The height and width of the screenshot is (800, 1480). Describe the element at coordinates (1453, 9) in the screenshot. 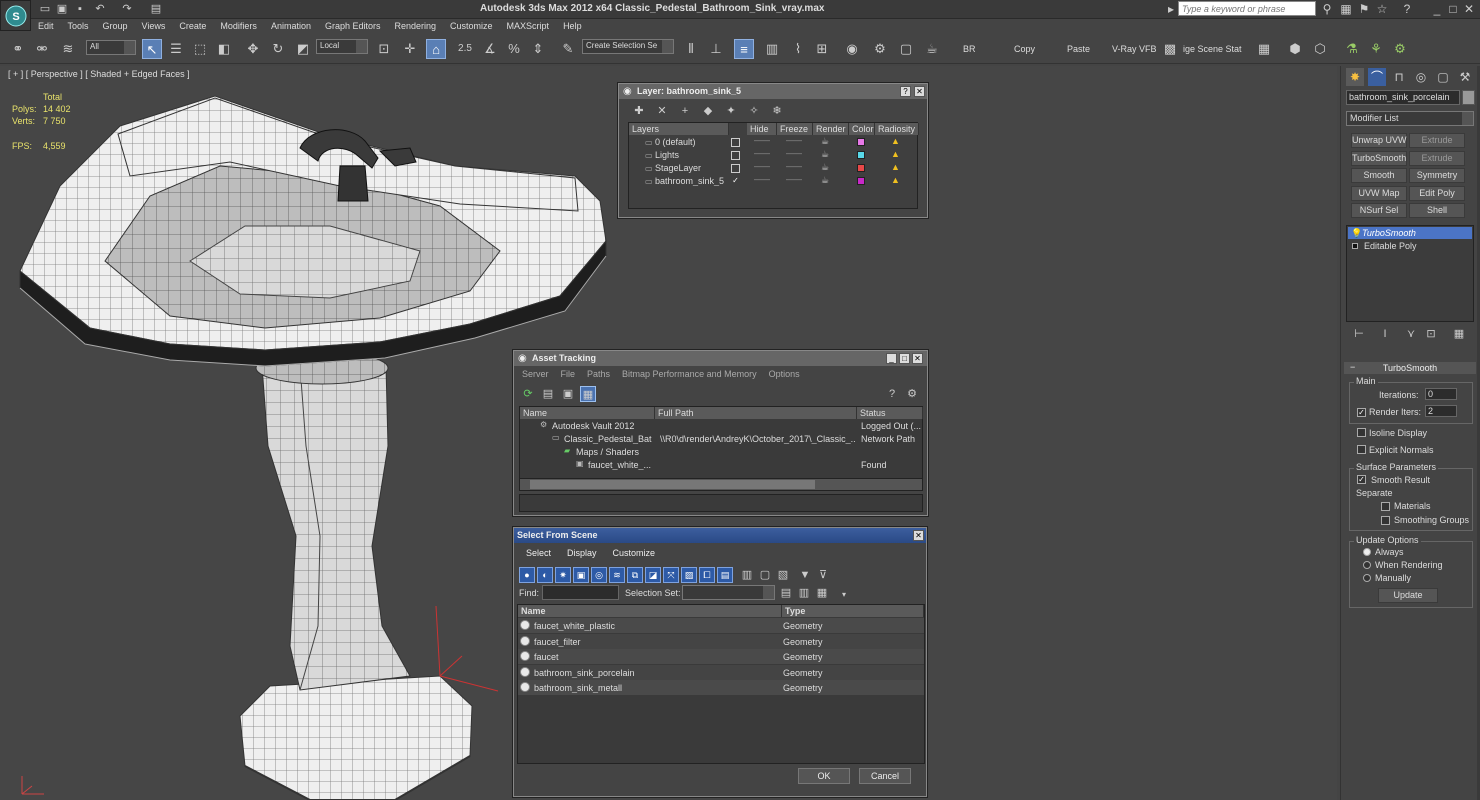

I see `maximize-icon: □` at that location.